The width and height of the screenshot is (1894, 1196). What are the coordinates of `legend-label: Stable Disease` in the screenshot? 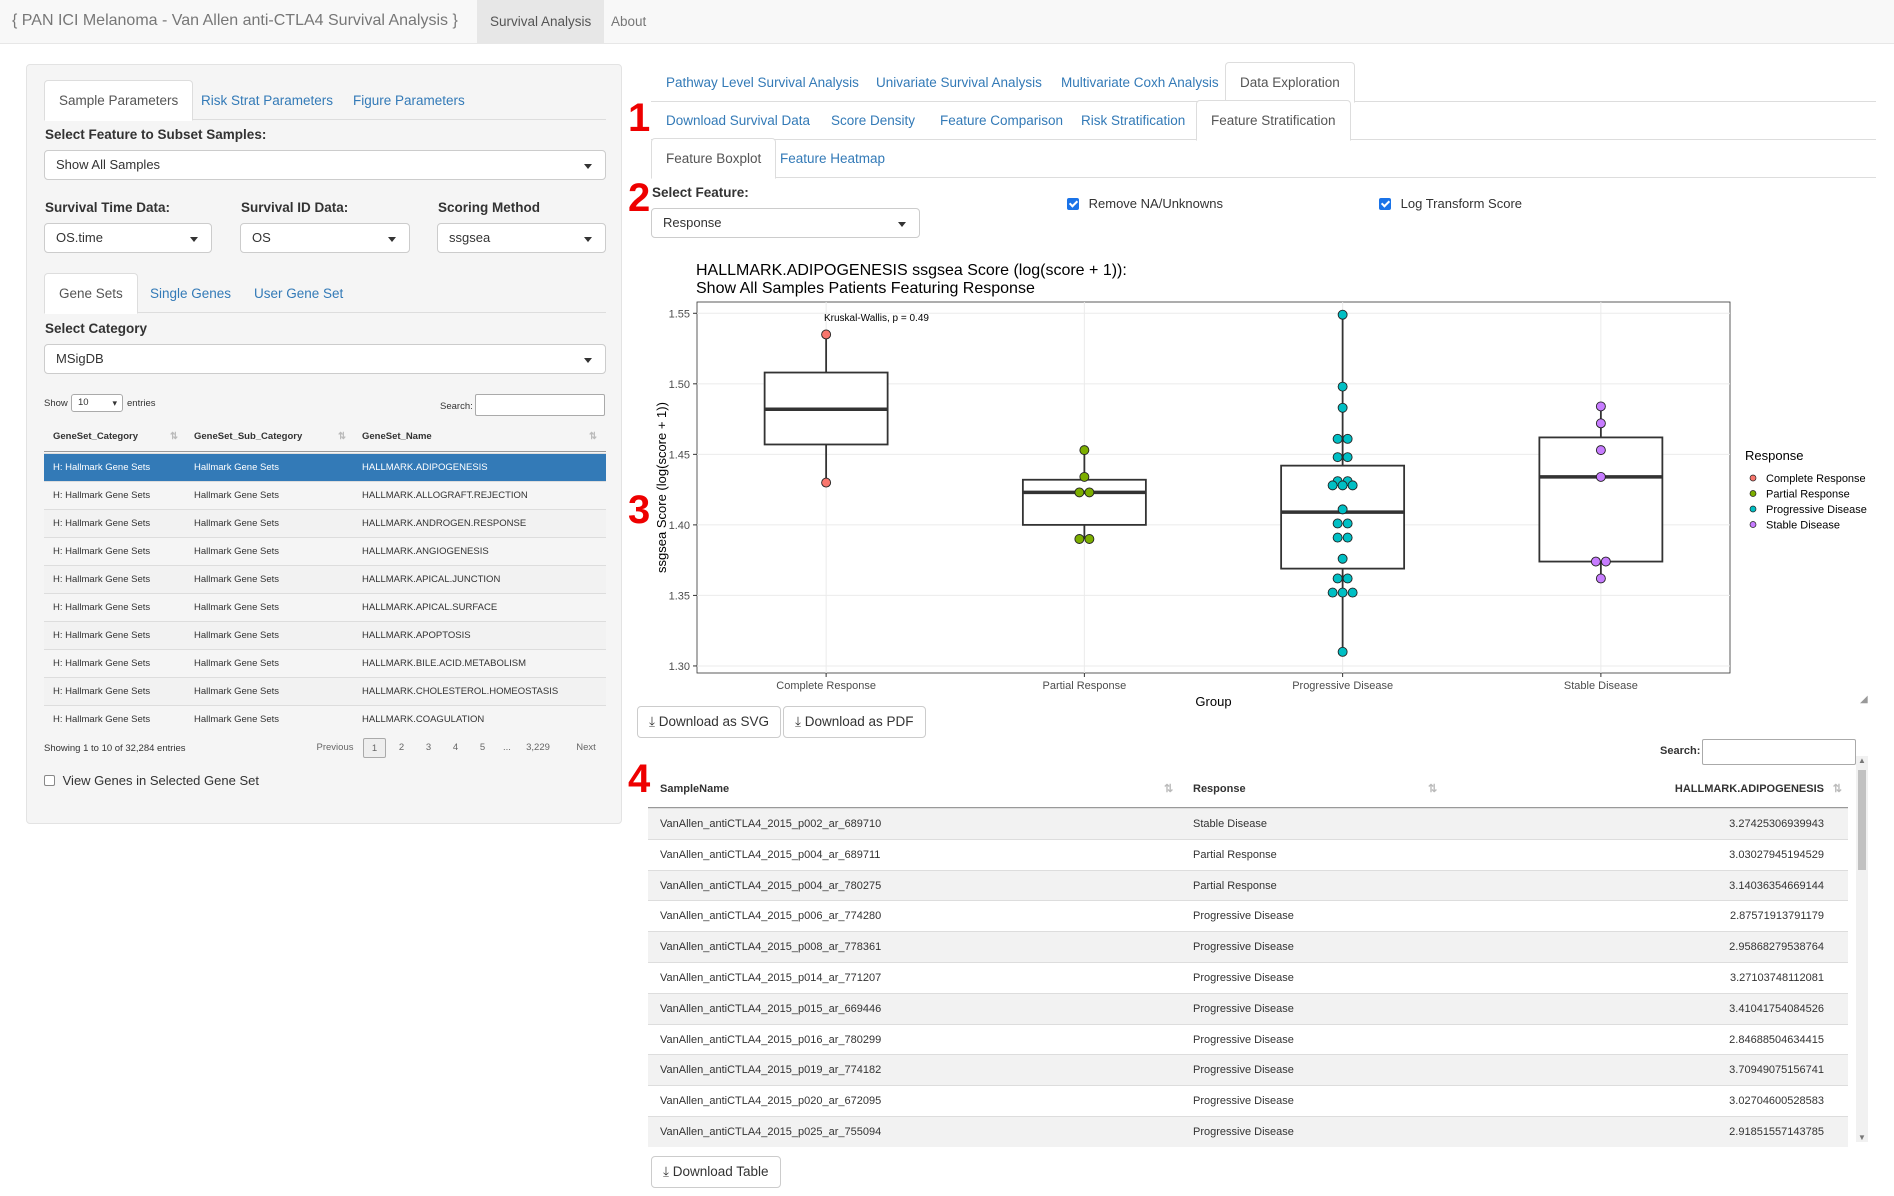 It's located at (1803, 526).